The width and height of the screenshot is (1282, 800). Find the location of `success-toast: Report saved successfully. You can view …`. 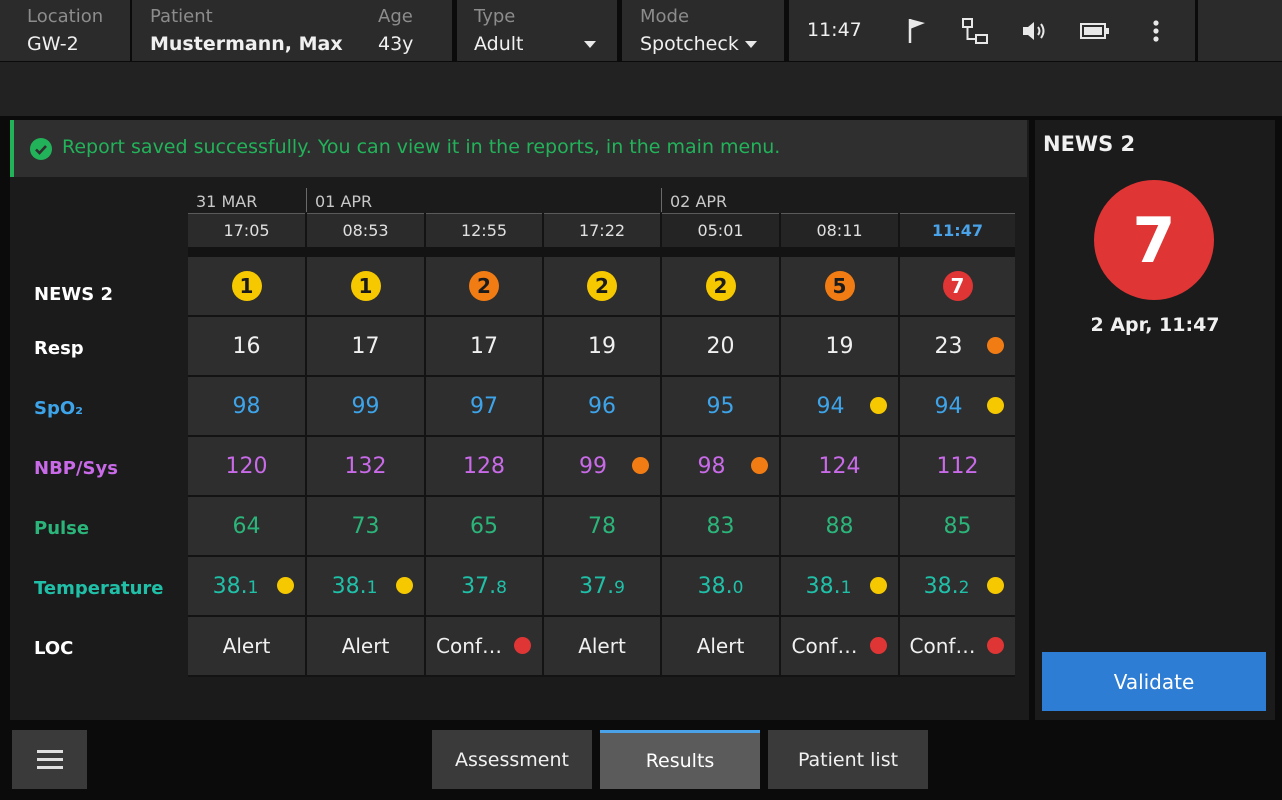

success-toast: Report saved successfully. You can view … is located at coordinates (518, 148).